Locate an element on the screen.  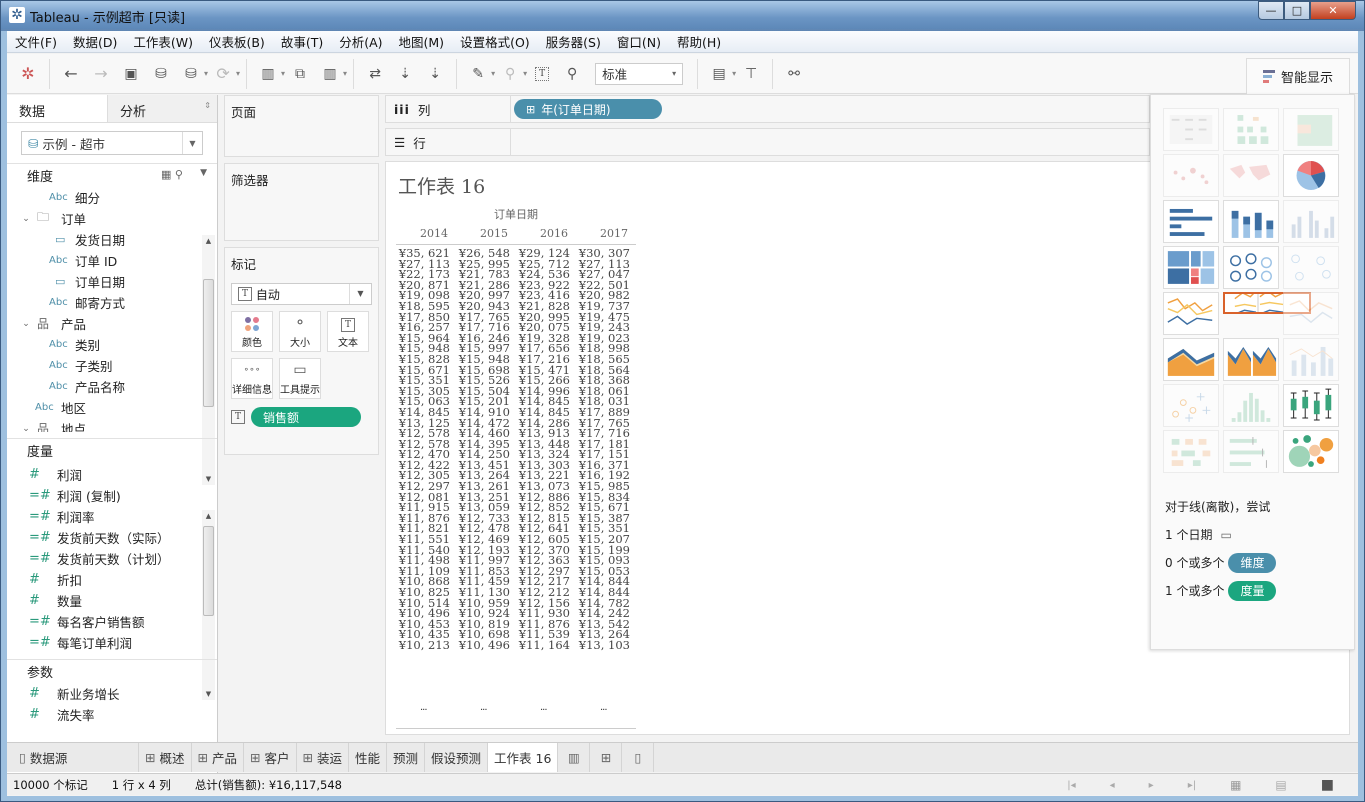
presentation-mode-icon: ⊤ is located at coordinates (751, 74).